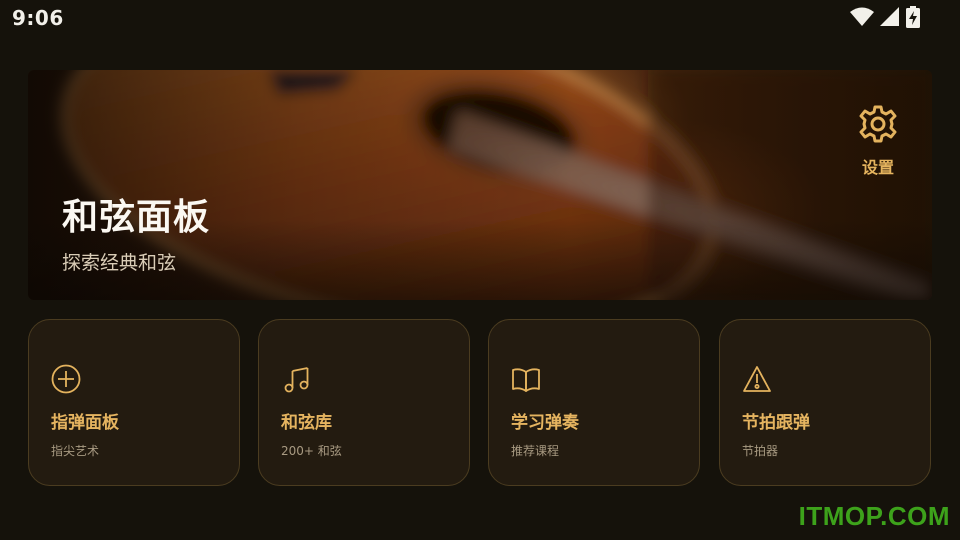 This screenshot has height=540, width=960. I want to click on settings-button: 设置, so click(878, 144).